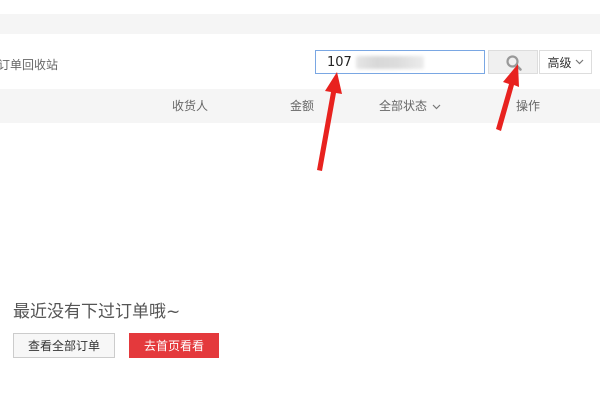  I want to click on column-header-action: 操作, so click(528, 106).